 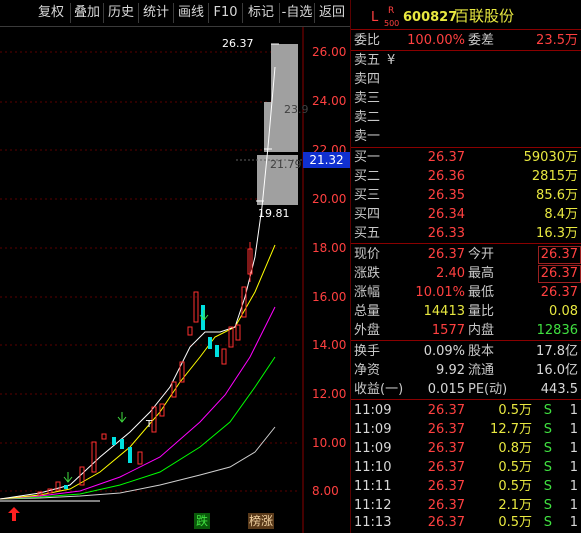 What do you see at coordinates (466, 429) in the screenshot?
I see `tick-row: 11:09 26.37 12.7万 S 1` at bounding box center [466, 429].